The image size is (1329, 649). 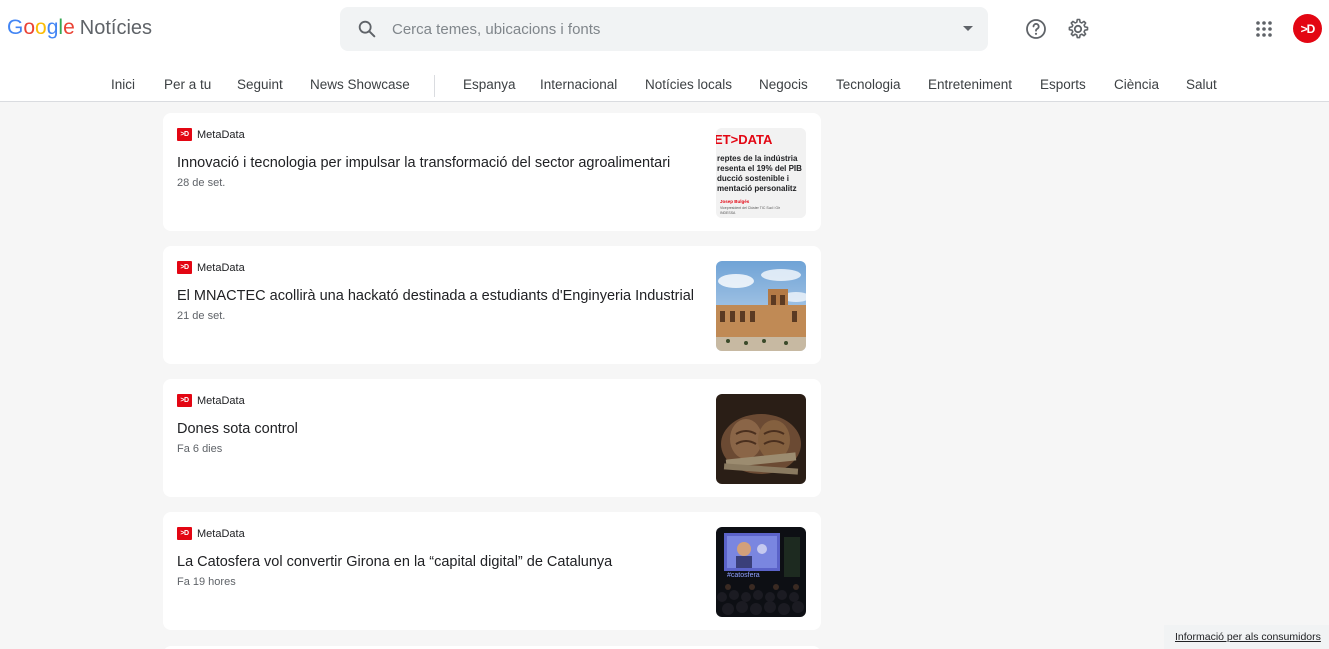 What do you see at coordinates (968, 28) in the screenshot?
I see `search-options-dropdown-icon` at bounding box center [968, 28].